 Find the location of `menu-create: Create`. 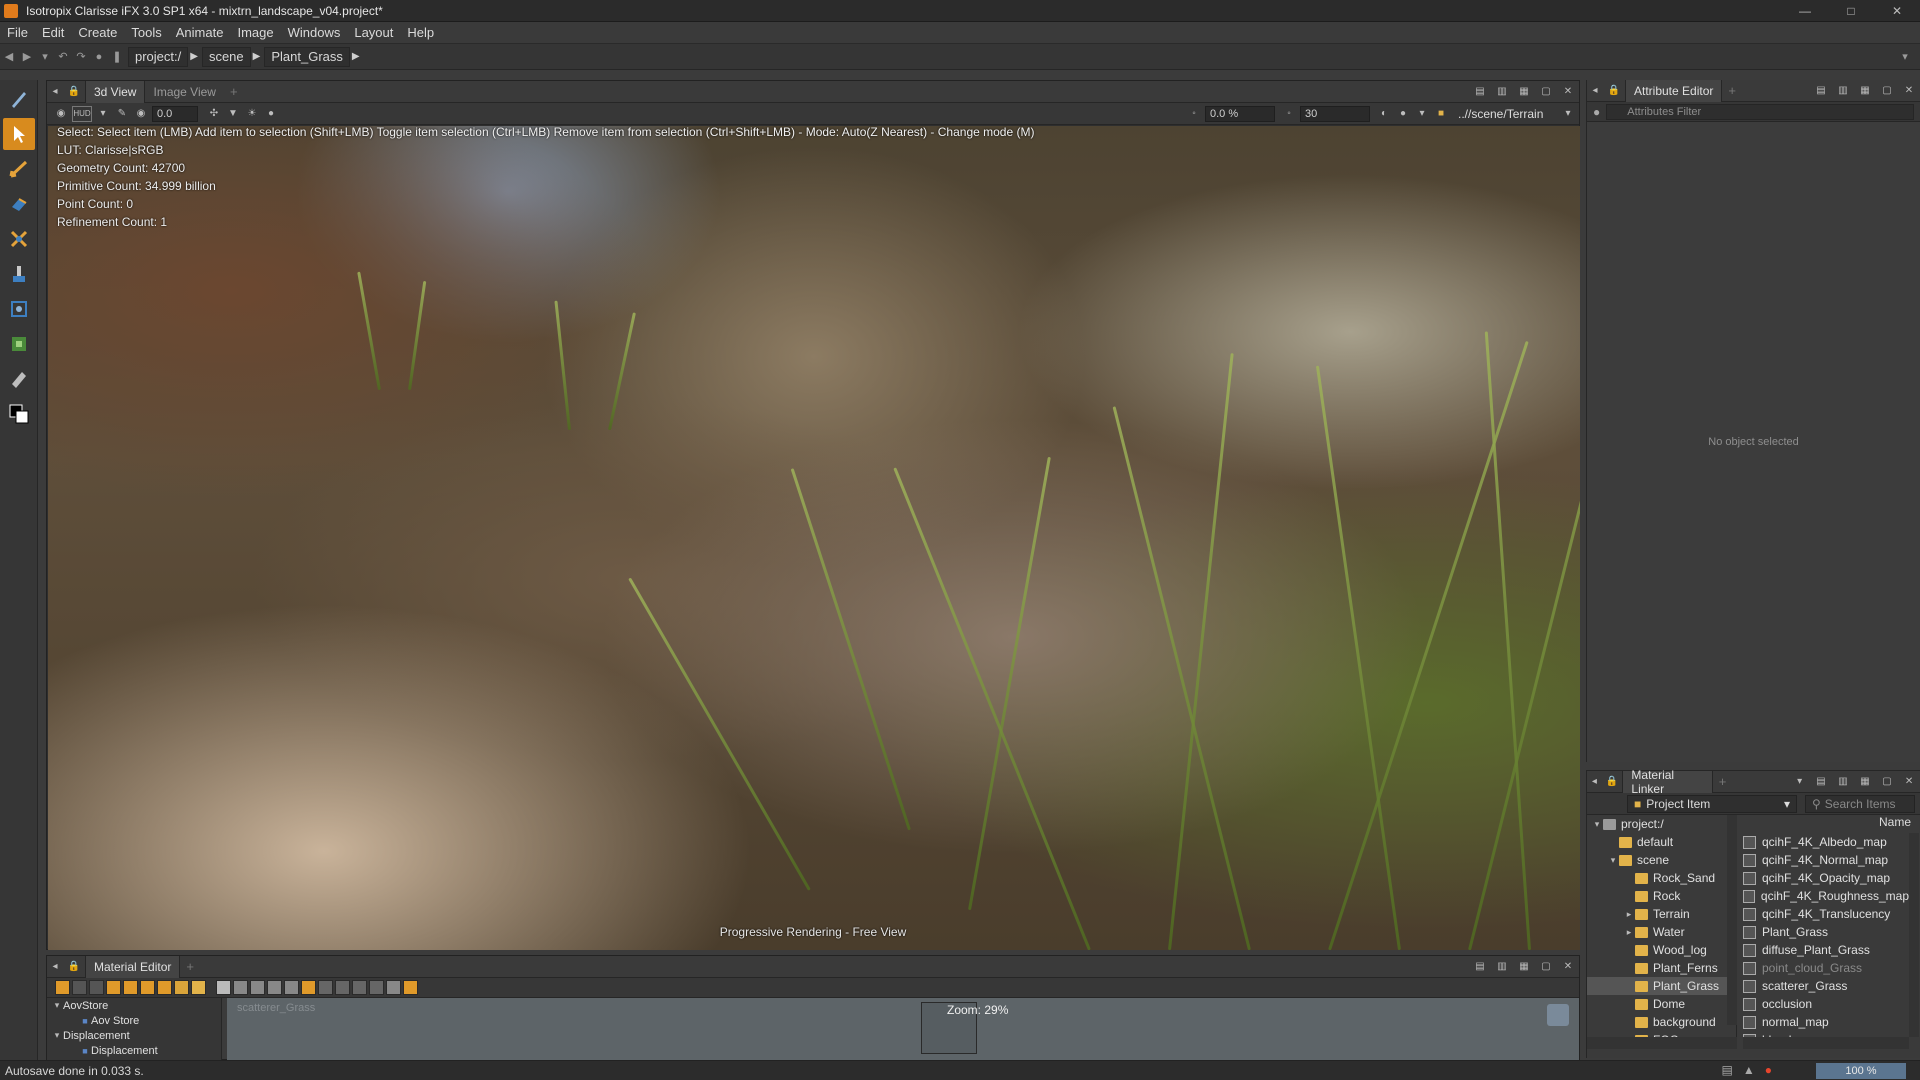

menu-create: Create is located at coordinates (97, 32).